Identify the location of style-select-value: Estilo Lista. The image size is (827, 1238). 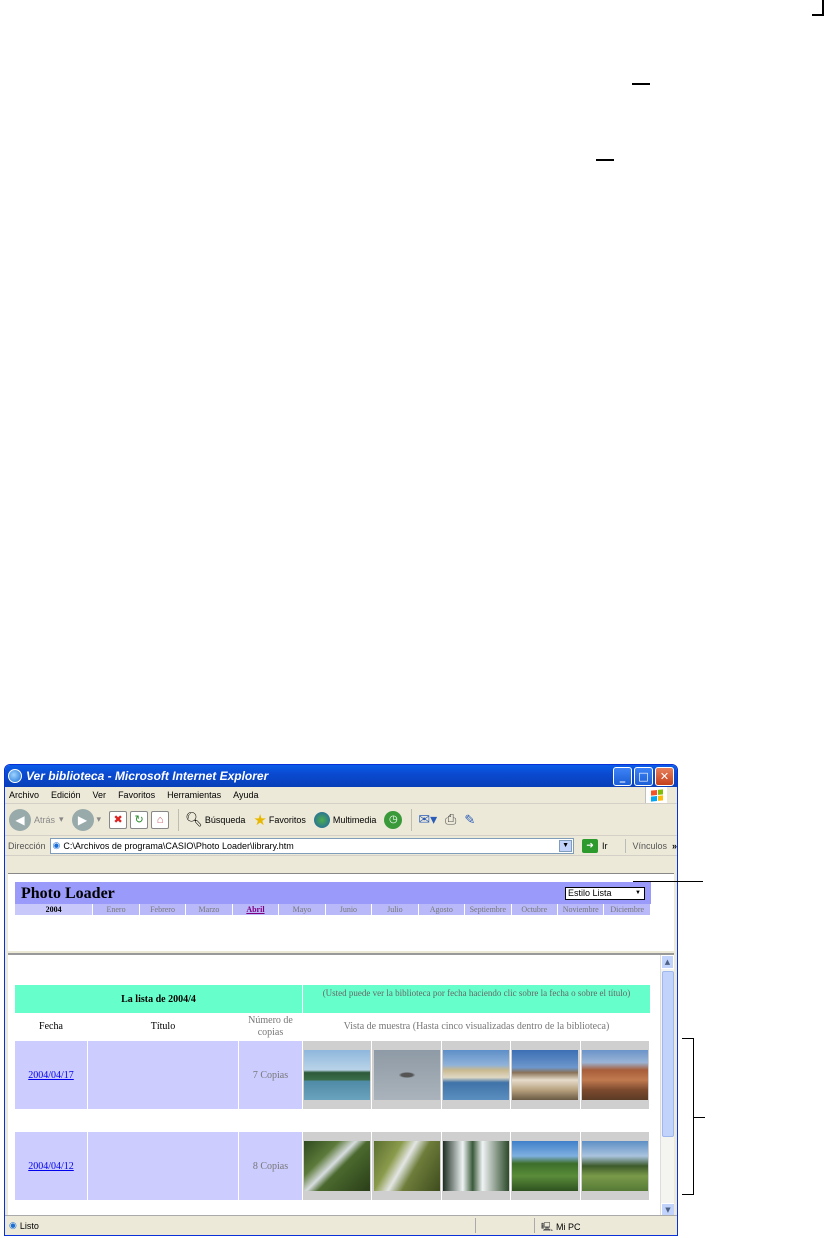
(590, 893).